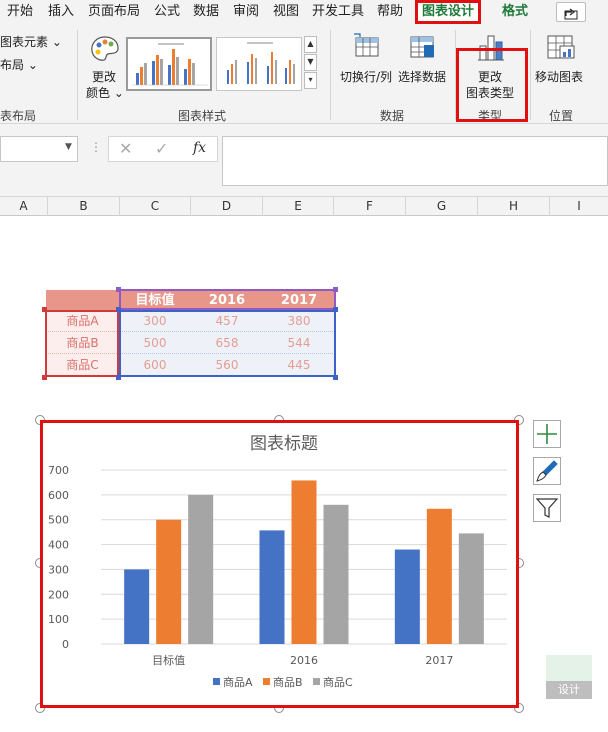 The image size is (608, 732). I want to click on select-data-icon, so click(422, 47).